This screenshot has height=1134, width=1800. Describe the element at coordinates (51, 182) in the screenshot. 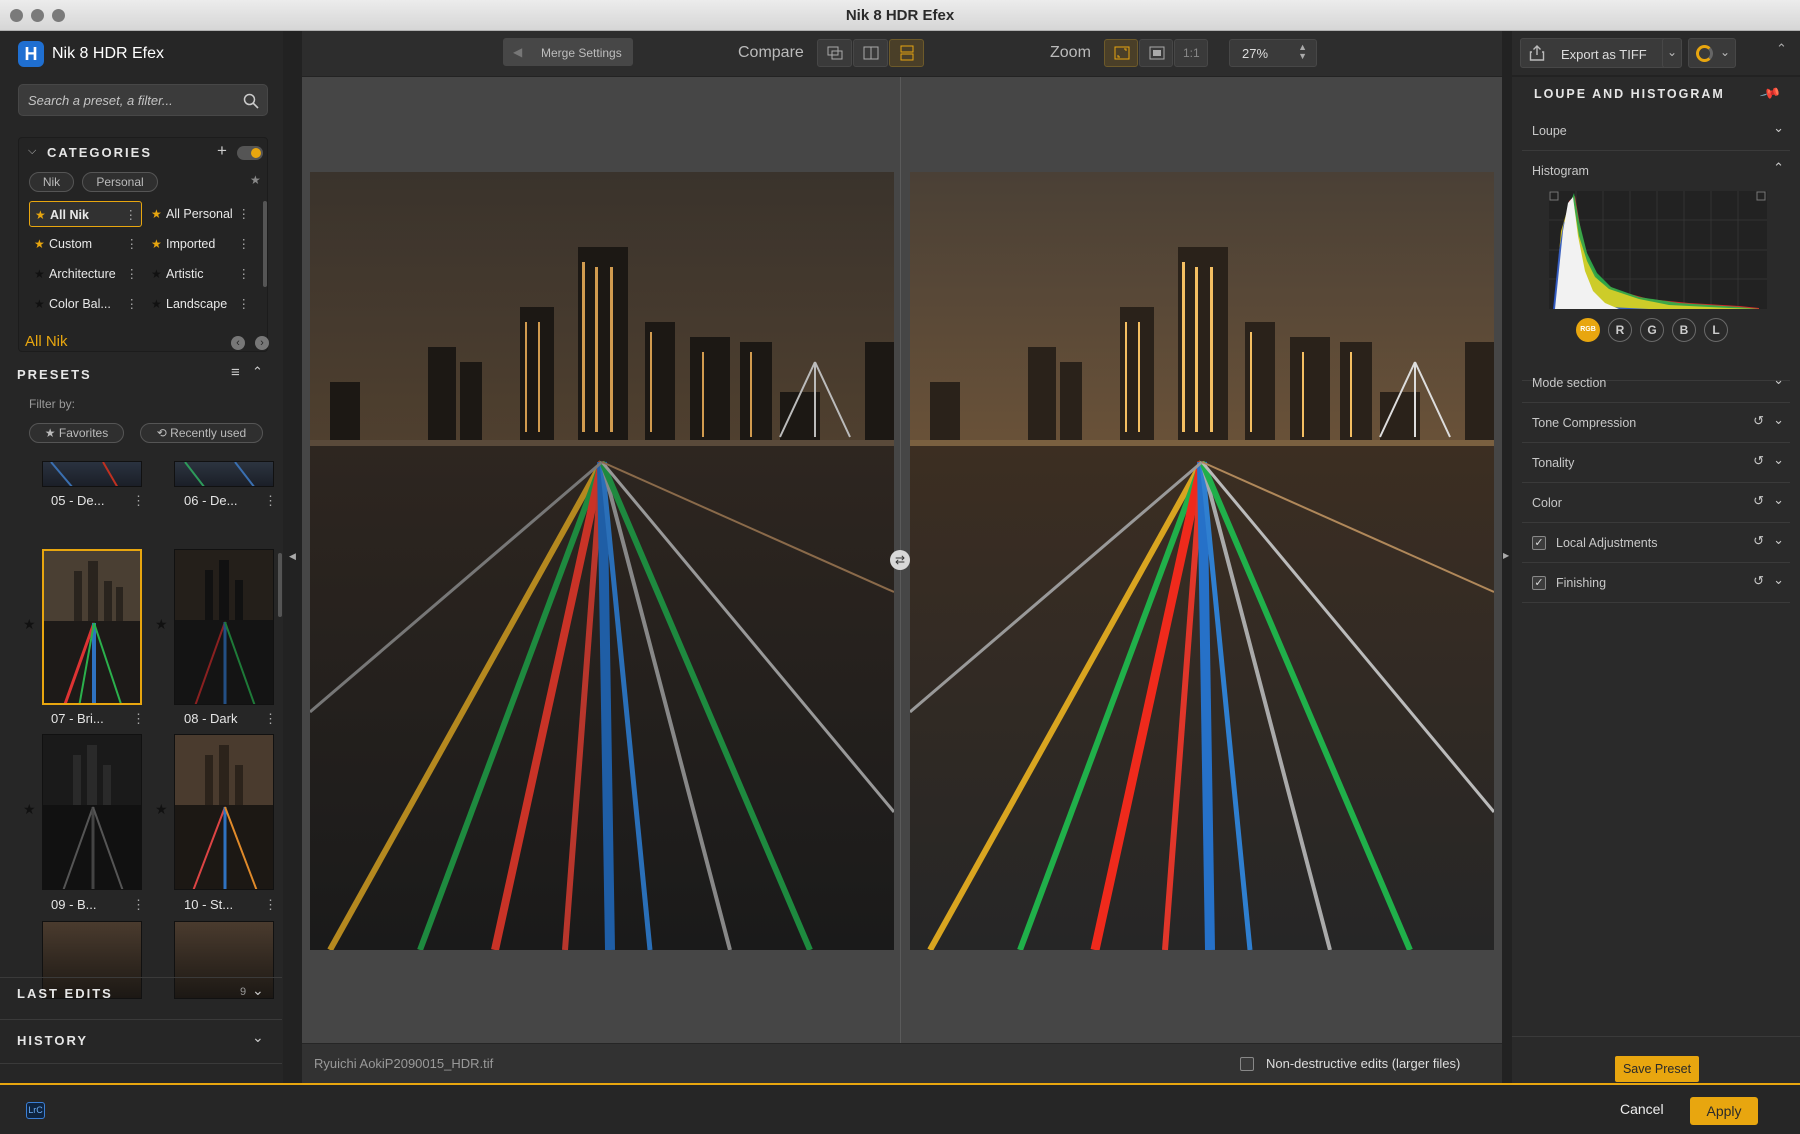

I see `filter-pill-nik: Nik` at that location.